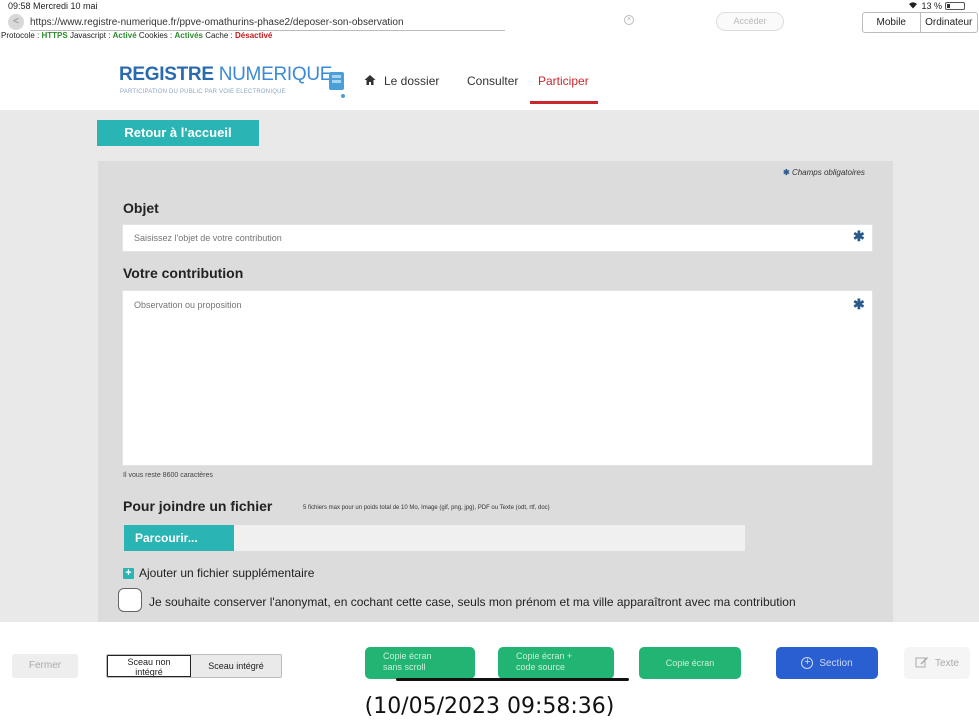 This screenshot has width=979, height=724. Describe the element at coordinates (45, 666) in the screenshot. I see `close-button: Fermer` at that location.